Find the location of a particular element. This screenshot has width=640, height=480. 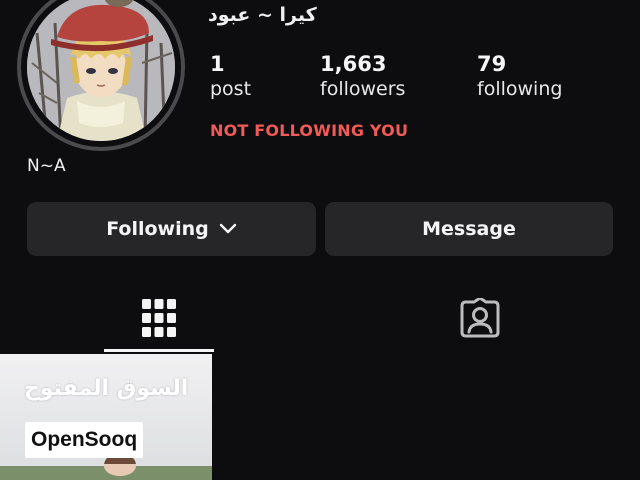

profile-display-name: كيرا ~ عبود is located at coordinates (262, 15).